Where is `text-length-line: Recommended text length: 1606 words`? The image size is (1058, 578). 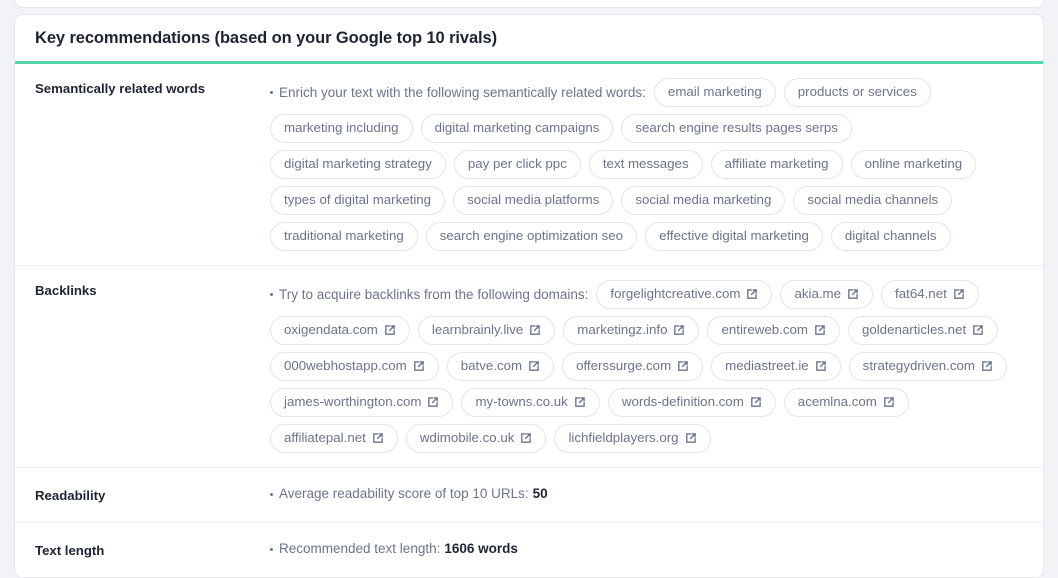 text-length-line: Recommended text length: 1606 words is located at coordinates (646, 549).